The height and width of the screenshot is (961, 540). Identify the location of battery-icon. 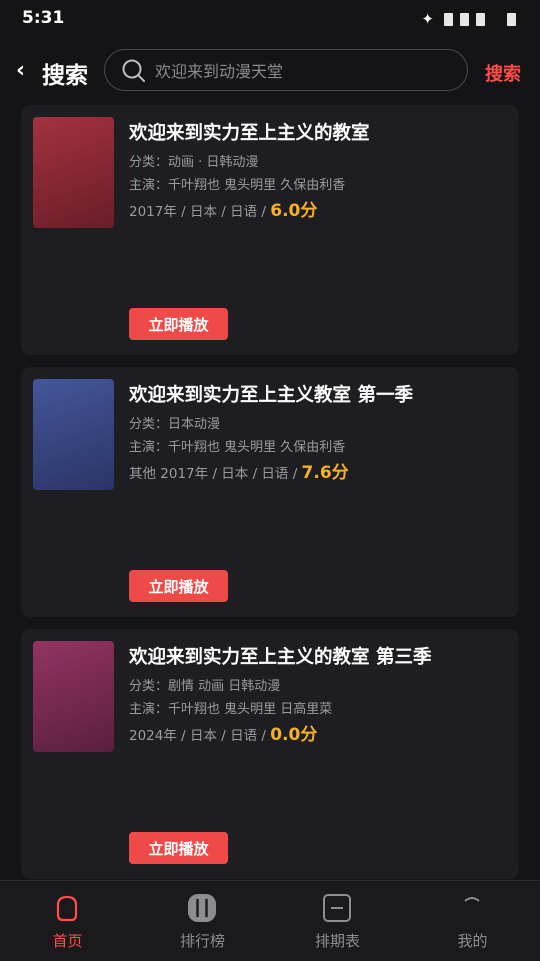
(511, 19).